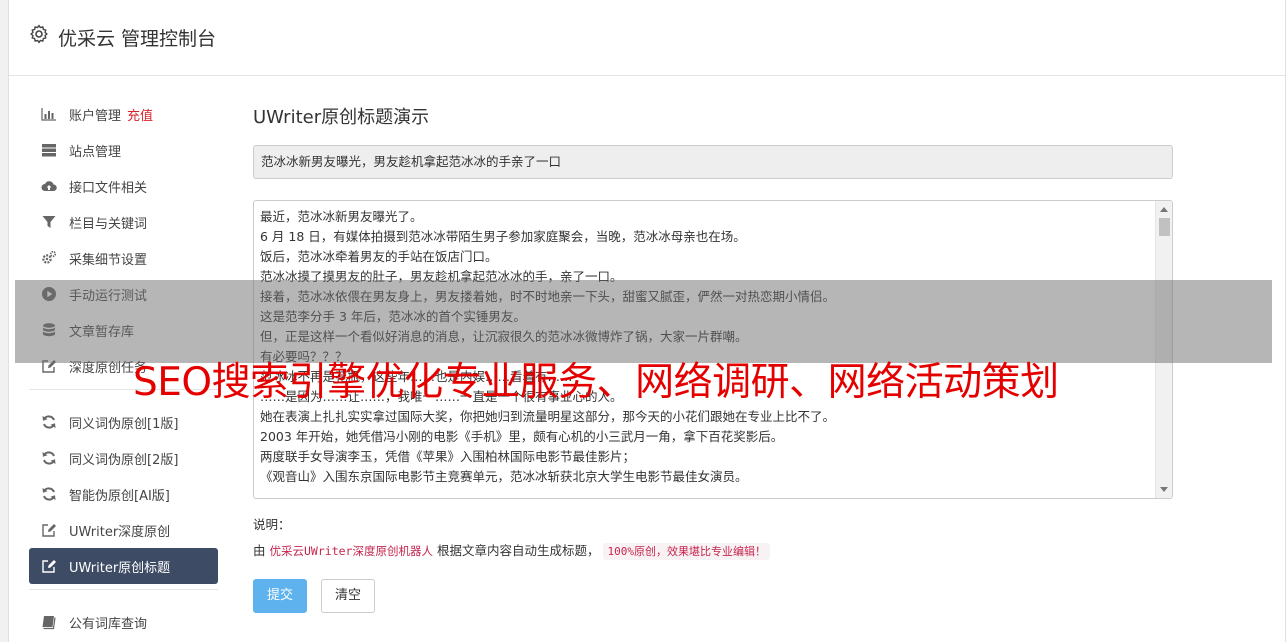  What do you see at coordinates (108, 224) in the screenshot?
I see `sidebar-item-label: 栏目与关键词` at bounding box center [108, 224].